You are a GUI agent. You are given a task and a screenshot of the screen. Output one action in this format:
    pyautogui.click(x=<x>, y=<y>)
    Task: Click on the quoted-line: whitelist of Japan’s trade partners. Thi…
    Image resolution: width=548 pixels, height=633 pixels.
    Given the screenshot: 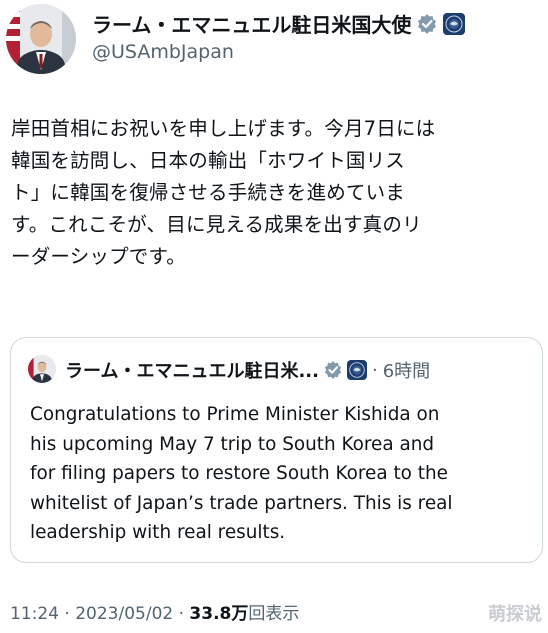 What is the action you would take?
    pyautogui.click(x=241, y=503)
    